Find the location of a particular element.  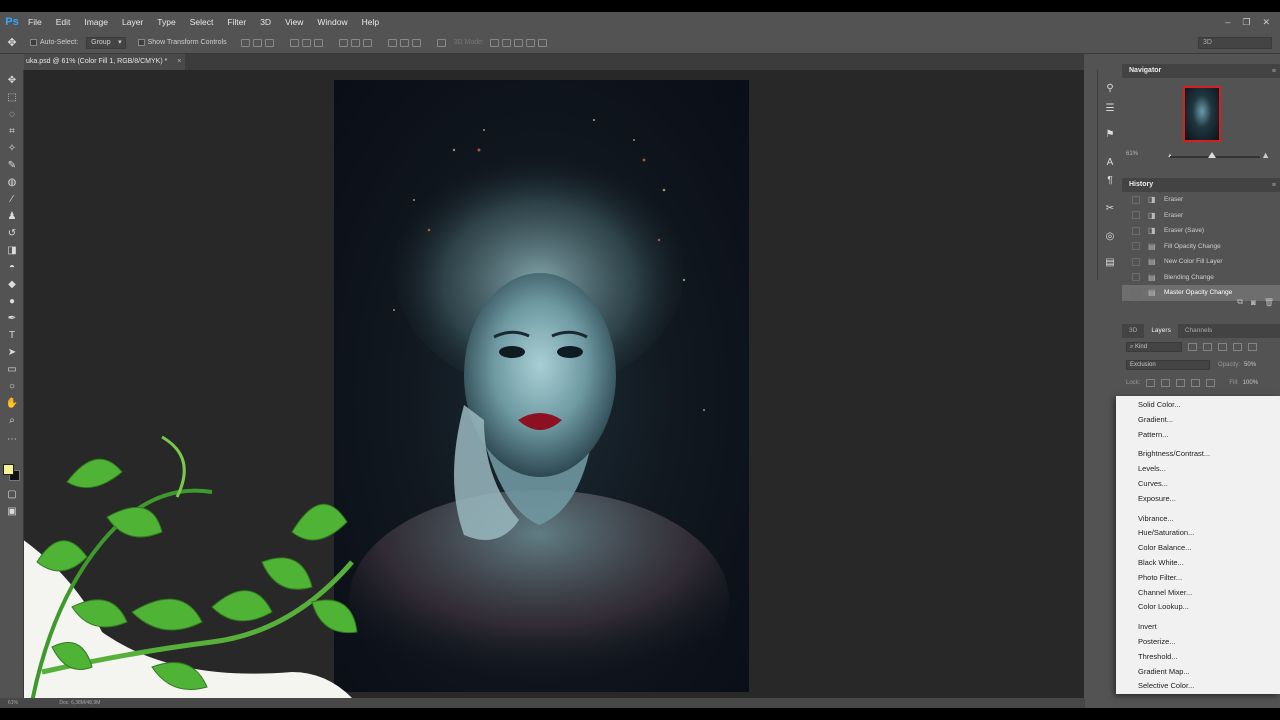

distribute-left-icon is located at coordinates (392, 42).